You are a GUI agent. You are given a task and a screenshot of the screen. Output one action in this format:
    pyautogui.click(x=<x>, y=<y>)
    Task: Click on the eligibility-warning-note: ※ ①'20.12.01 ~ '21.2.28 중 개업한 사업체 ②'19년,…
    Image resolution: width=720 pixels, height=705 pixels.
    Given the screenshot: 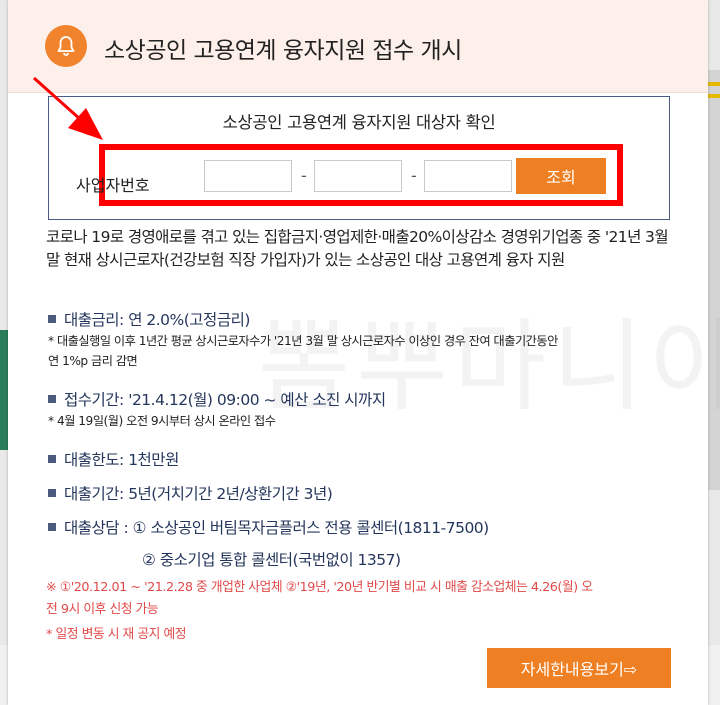 What is the action you would take?
    pyautogui.click(x=319, y=587)
    